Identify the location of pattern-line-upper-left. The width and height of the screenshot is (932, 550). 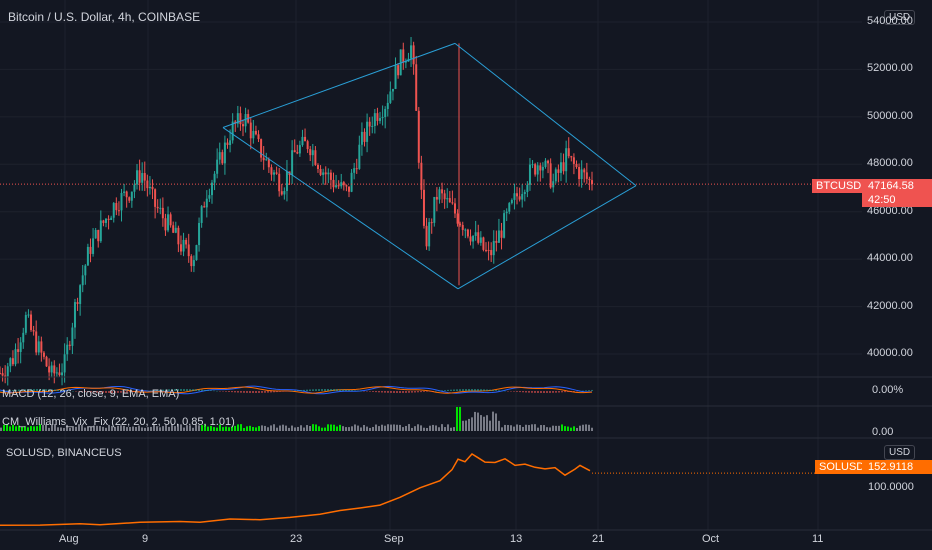
(339, 85).